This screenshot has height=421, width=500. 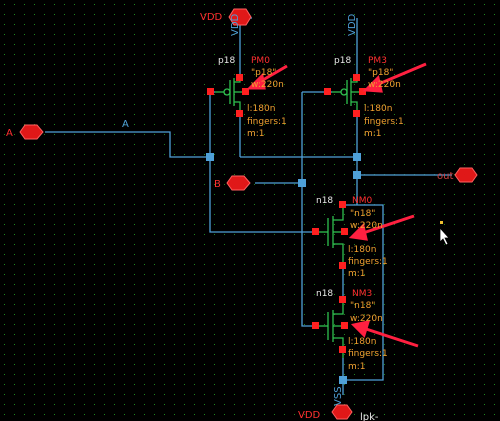 What do you see at coordinates (362, 294) in the screenshot?
I see `nm3-name-label: NM3` at bounding box center [362, 294].